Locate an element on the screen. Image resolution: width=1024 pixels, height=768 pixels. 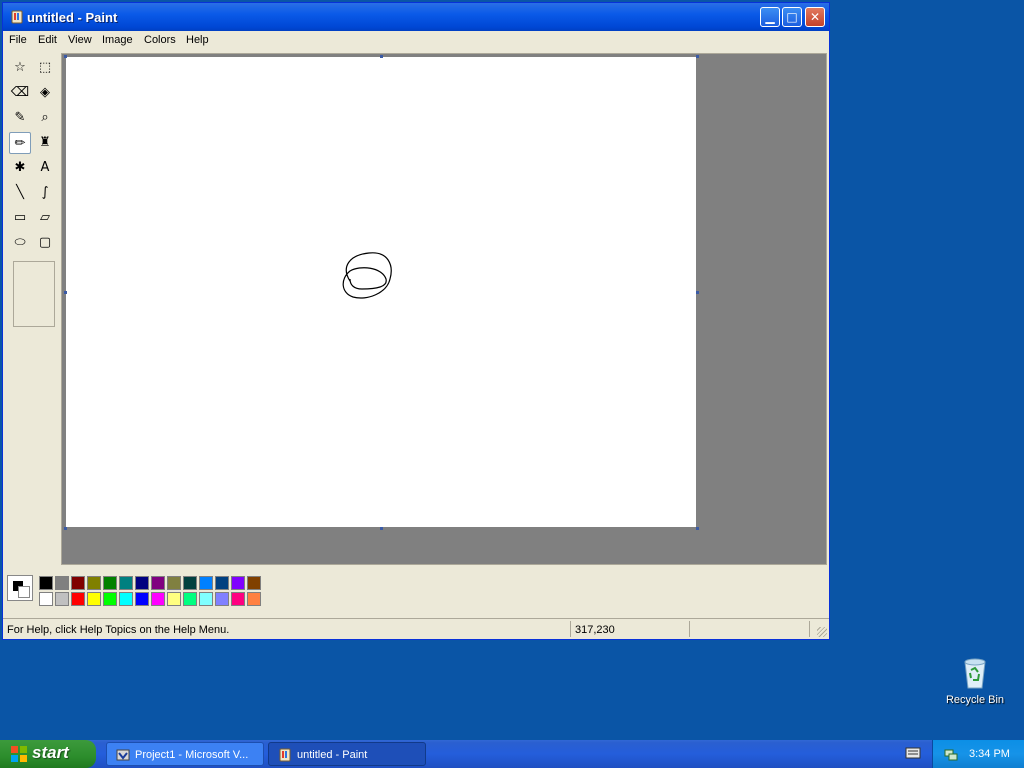
background-color is located at coordinates (24, 592).